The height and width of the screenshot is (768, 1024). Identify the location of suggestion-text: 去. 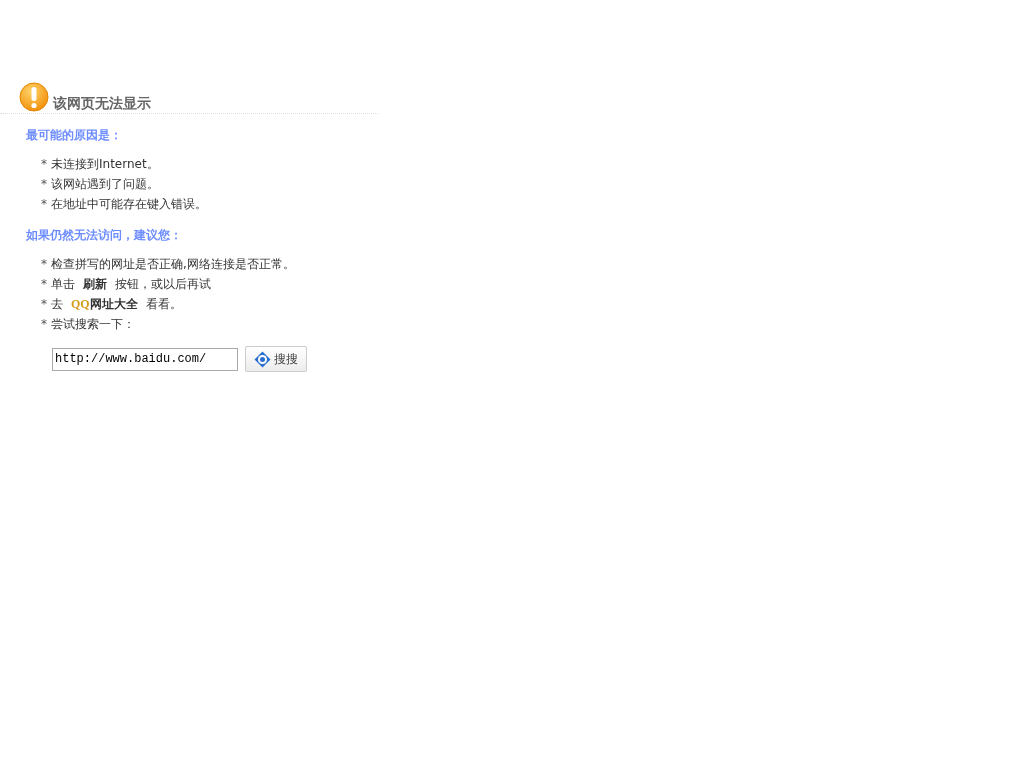
(57, 304).